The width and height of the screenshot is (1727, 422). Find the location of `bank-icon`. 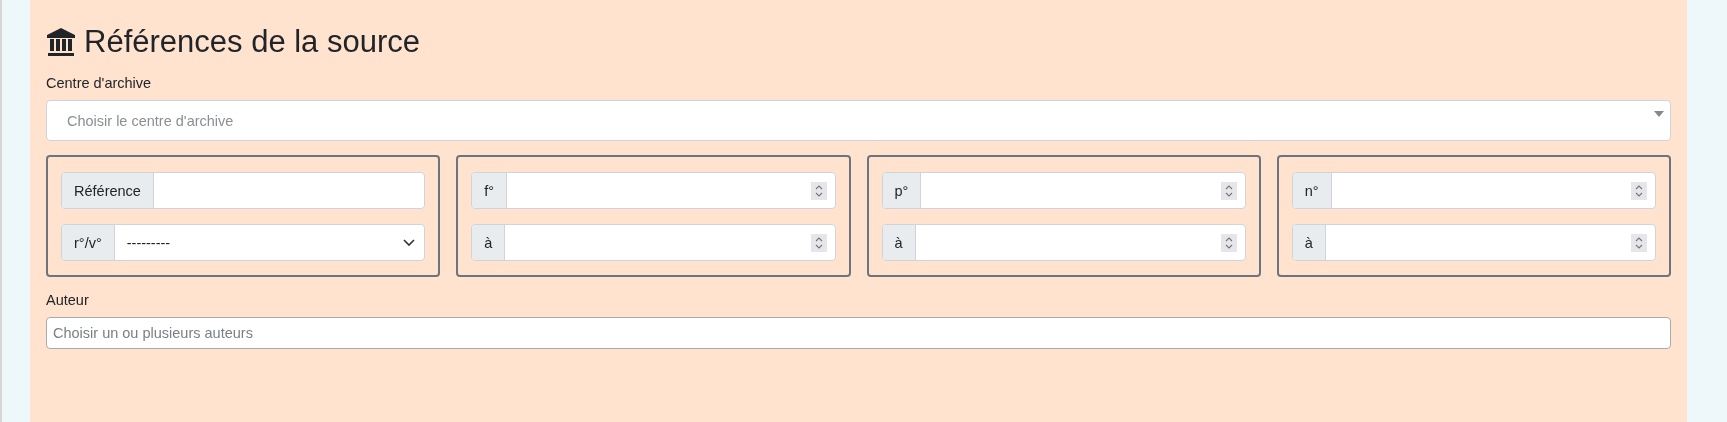

bank-icon is located at coordinates (61, 42).